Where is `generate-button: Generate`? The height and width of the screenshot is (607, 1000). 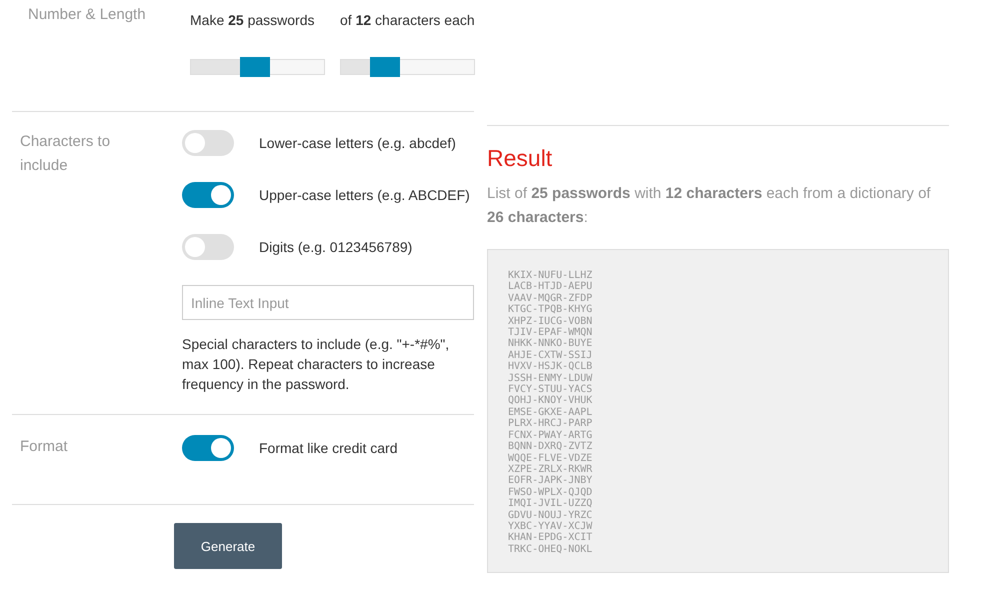 generate-button: Generate is located at coordinates (228, 546).